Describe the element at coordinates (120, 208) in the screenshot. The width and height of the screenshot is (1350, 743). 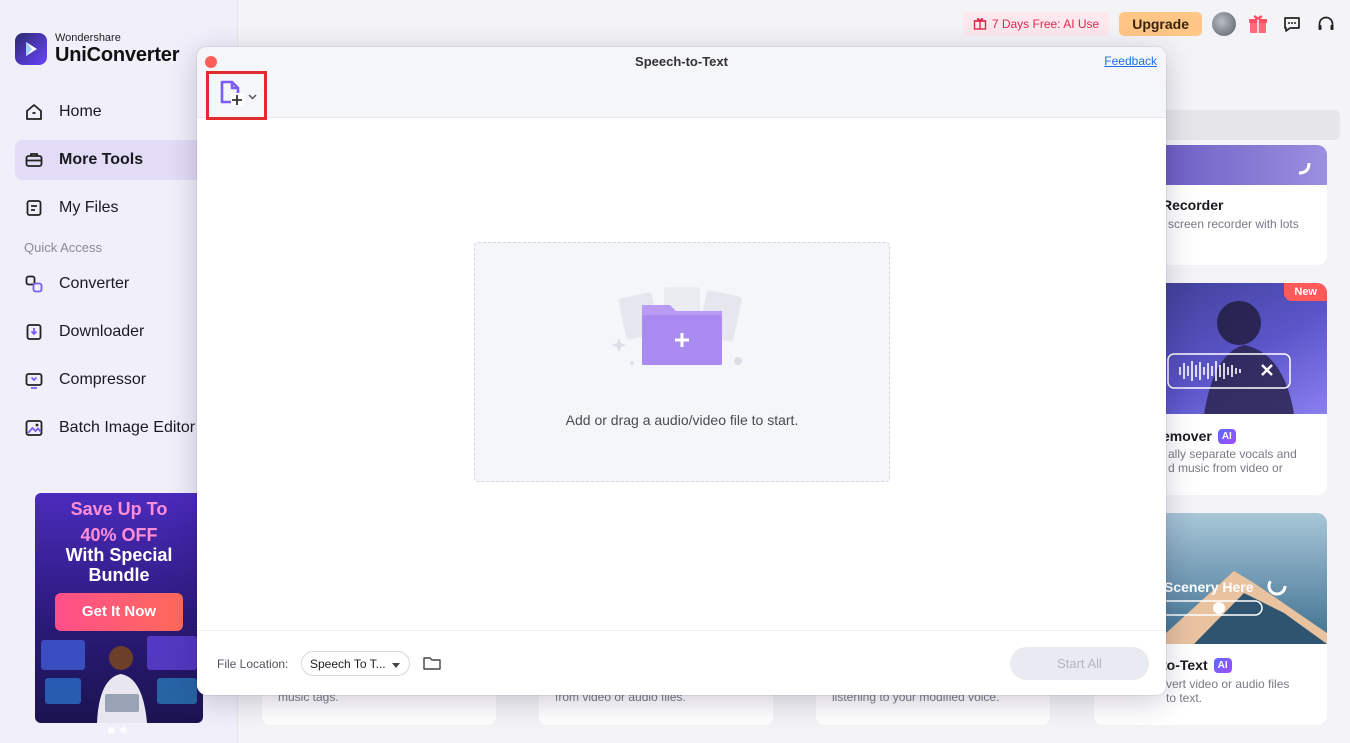
I see `sidebar-item-my-files: My Files` at that location.